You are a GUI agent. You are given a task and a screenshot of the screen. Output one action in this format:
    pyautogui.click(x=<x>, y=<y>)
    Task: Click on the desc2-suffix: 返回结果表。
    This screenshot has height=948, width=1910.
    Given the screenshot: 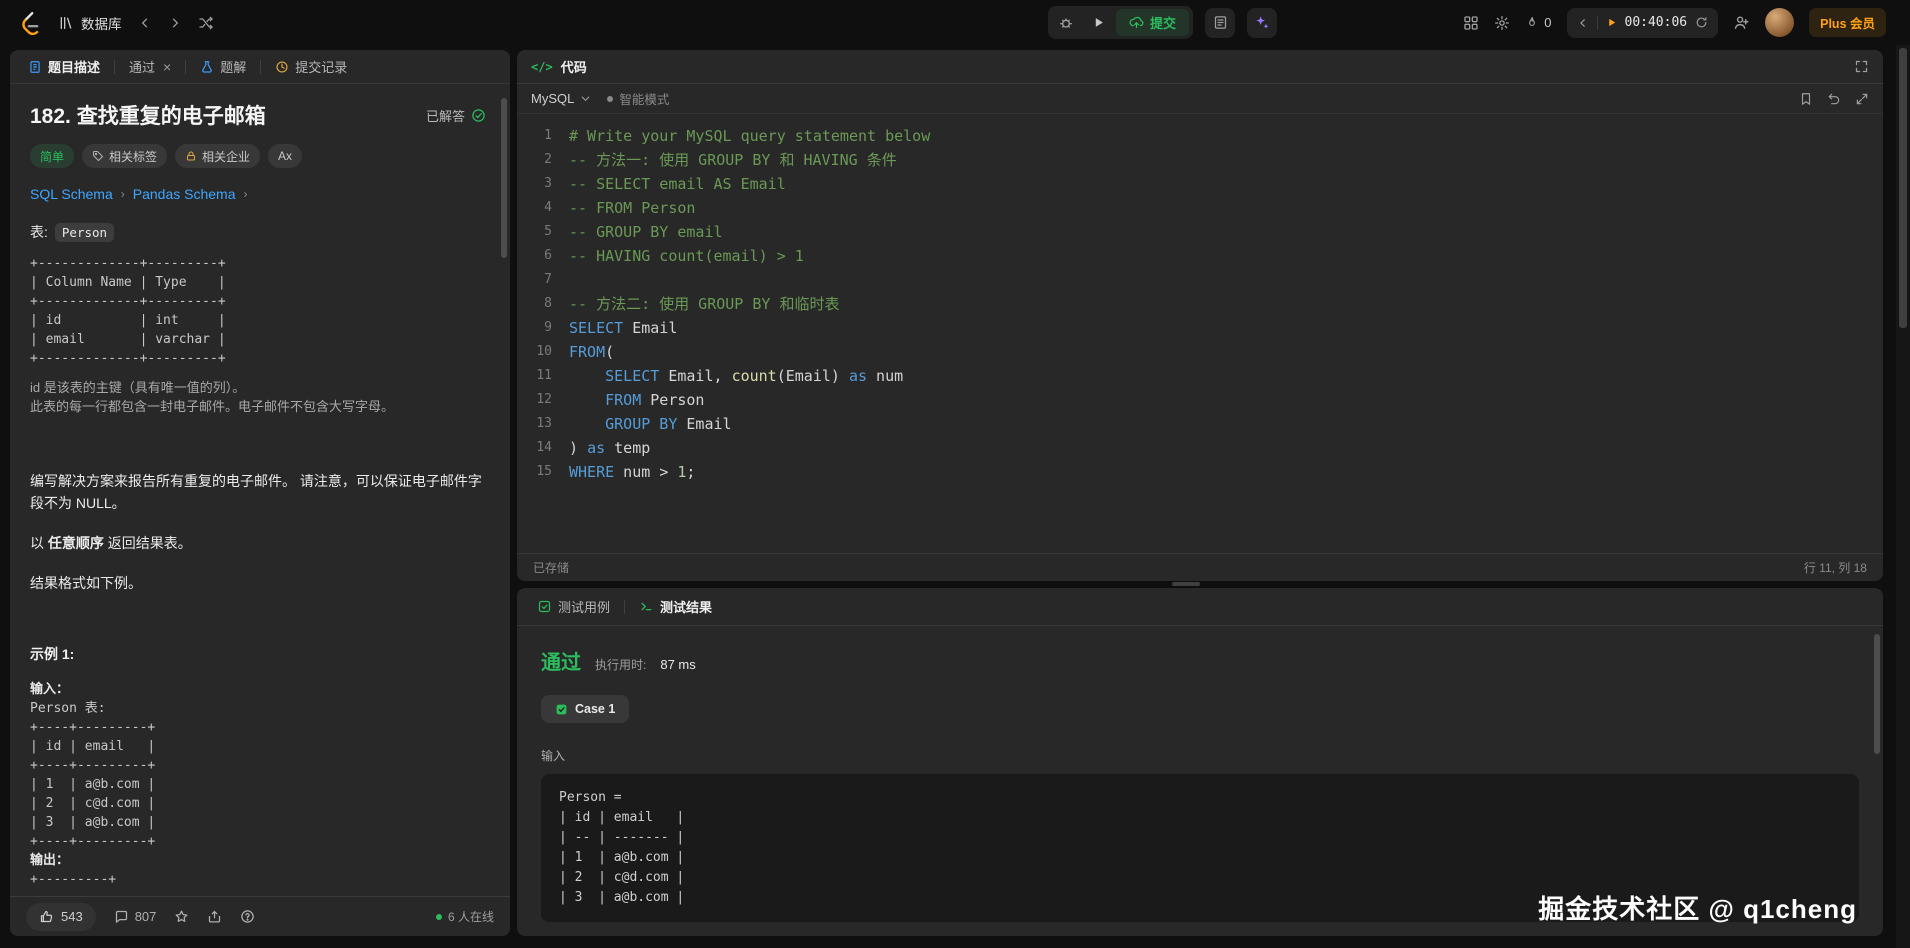 What is the action you would take?
    pyautogui.click(x=147, y=543)
    